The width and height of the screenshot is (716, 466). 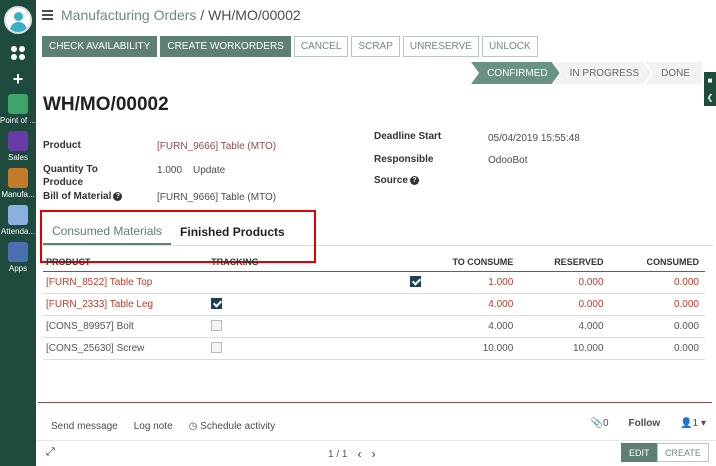 I want to click on check-availability-button: CHECK AVAILABILITY, so click(x=100, y=46).